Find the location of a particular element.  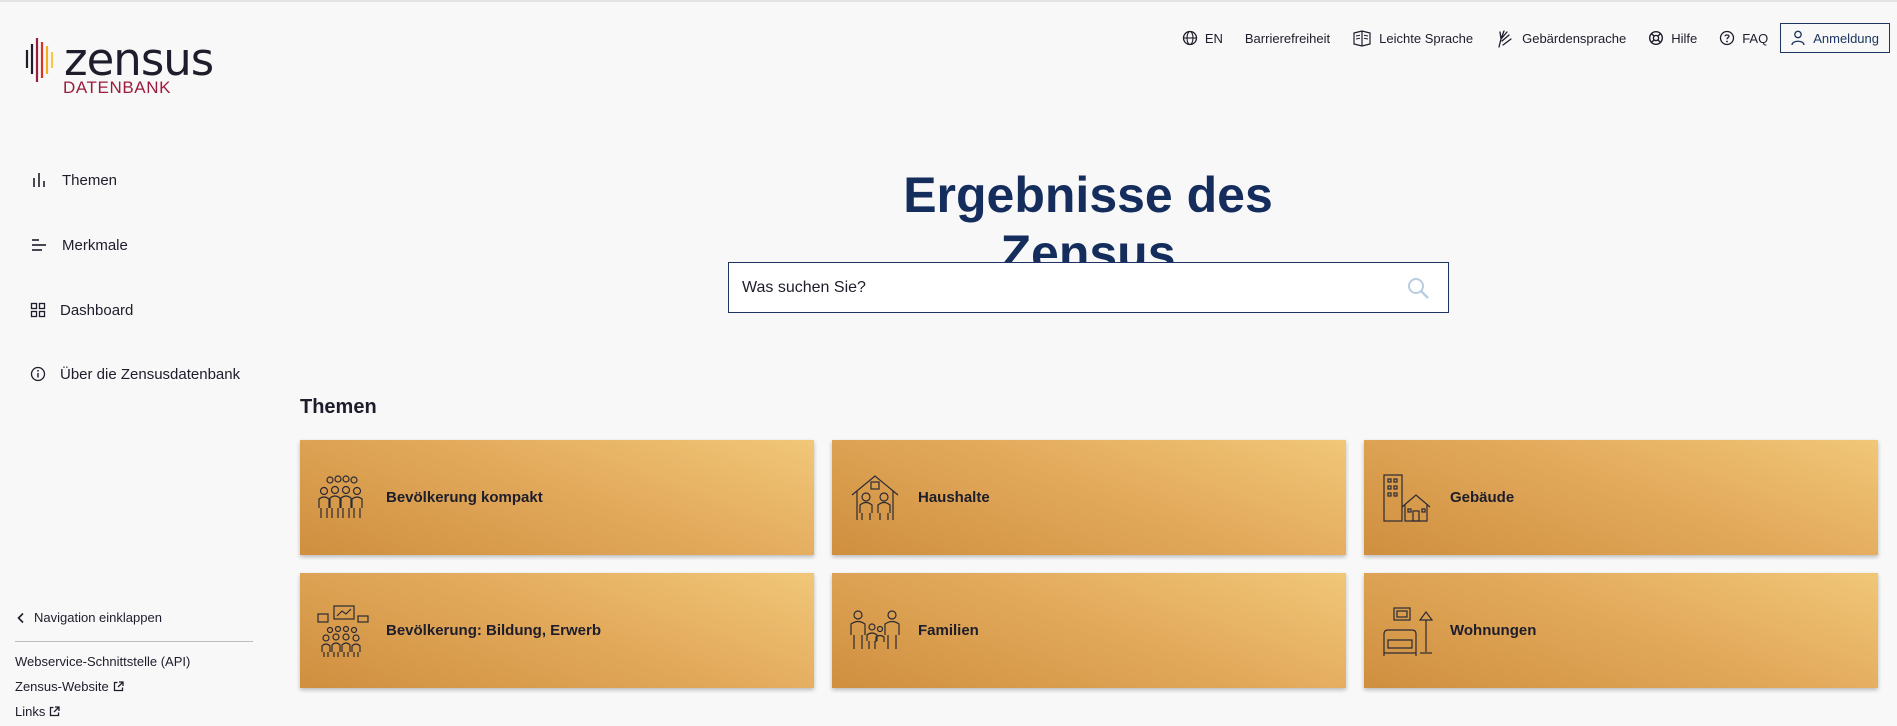

info-icon is located at coordinates (38, 374).